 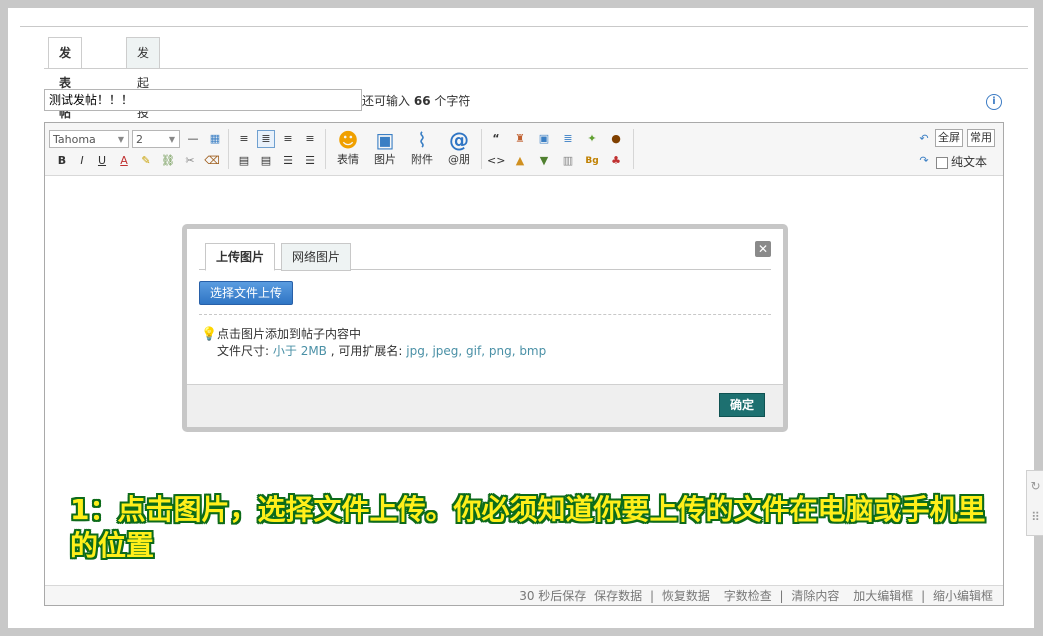 I want to click on side-toolbar: ↻ ⠿, so click(x=1034, y=503).